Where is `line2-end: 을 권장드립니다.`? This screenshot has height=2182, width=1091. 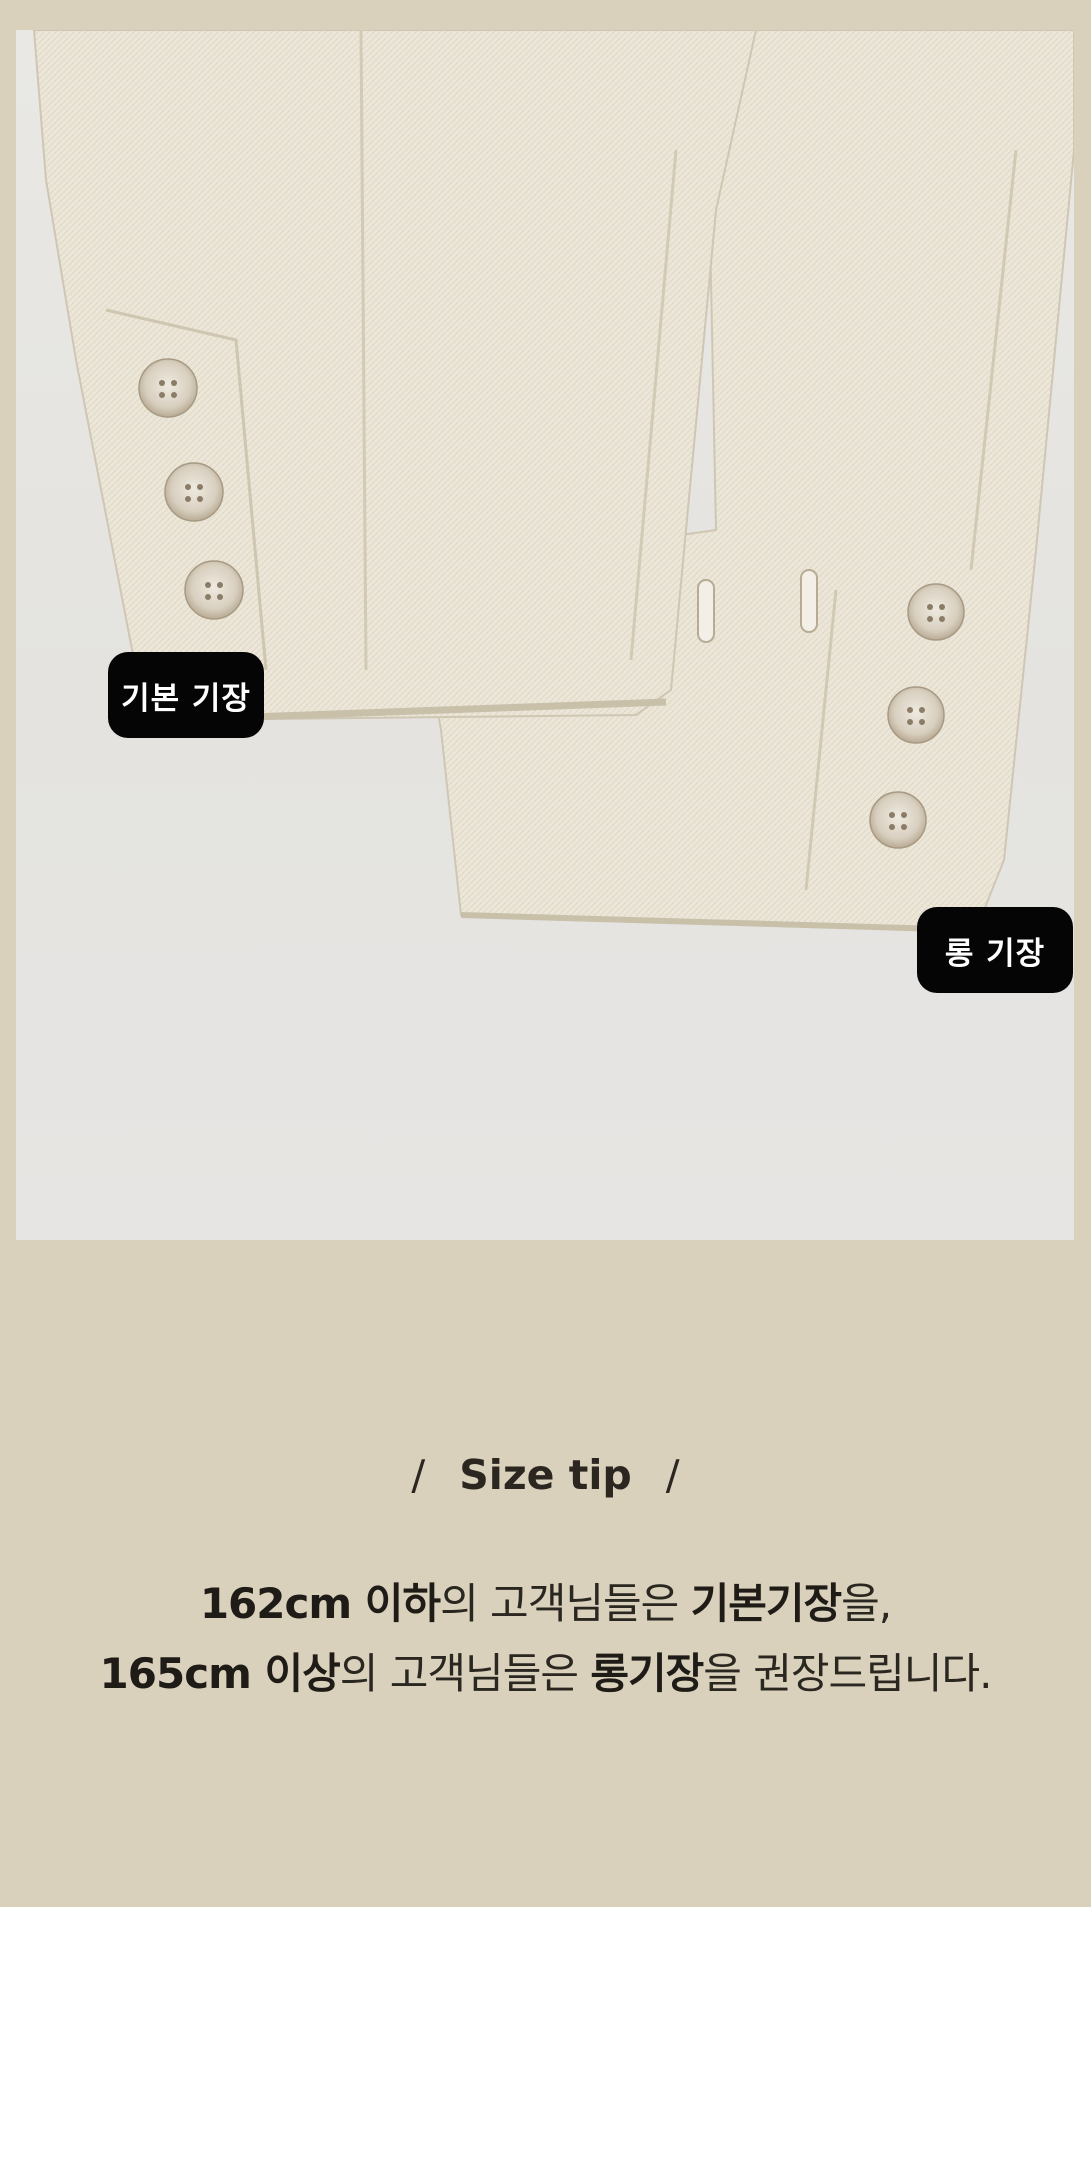 line2-end: 을 권장드립니다. is located at coordinates (847, 1673).